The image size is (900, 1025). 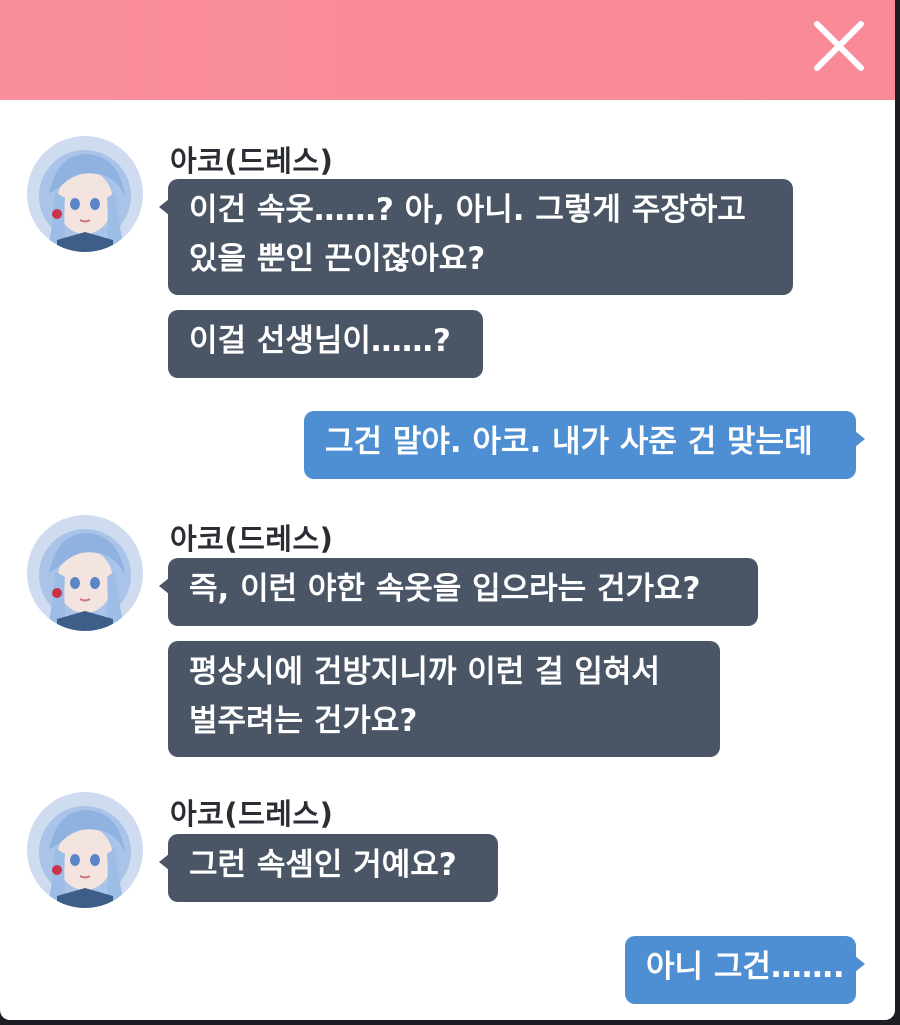 I want to click on npc-message-bubble: 평상시에 건방지니까 이런 걸 입혀서 벌주려는 건가요?, so click(x=444, y=699).